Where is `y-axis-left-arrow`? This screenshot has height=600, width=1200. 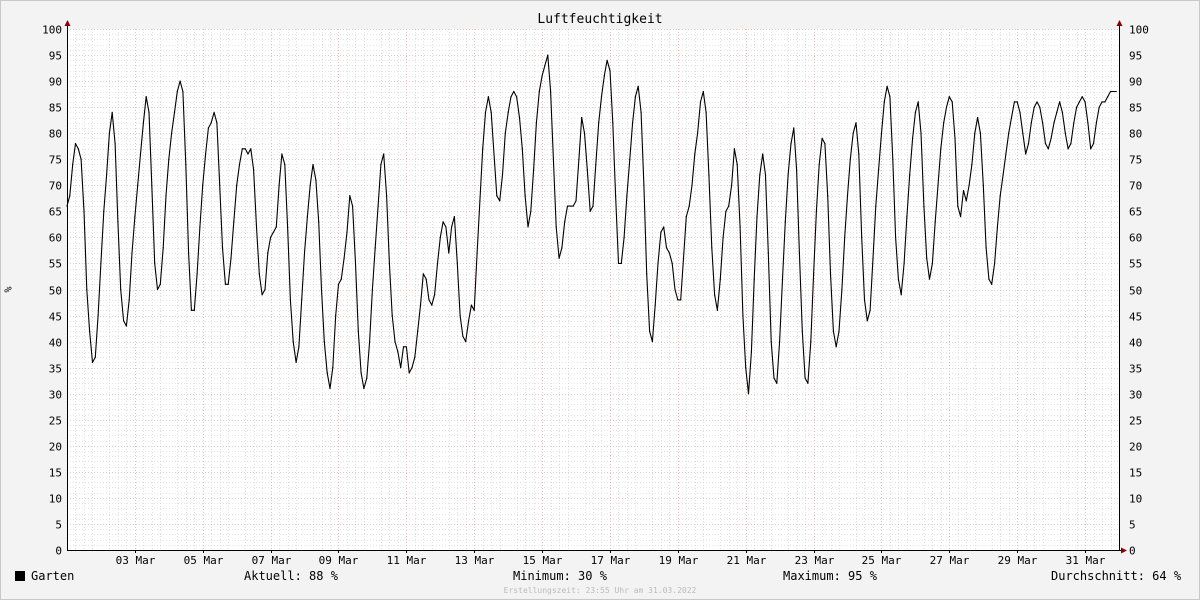 y-axis-left-arrow is located at coordinates (67, 23).